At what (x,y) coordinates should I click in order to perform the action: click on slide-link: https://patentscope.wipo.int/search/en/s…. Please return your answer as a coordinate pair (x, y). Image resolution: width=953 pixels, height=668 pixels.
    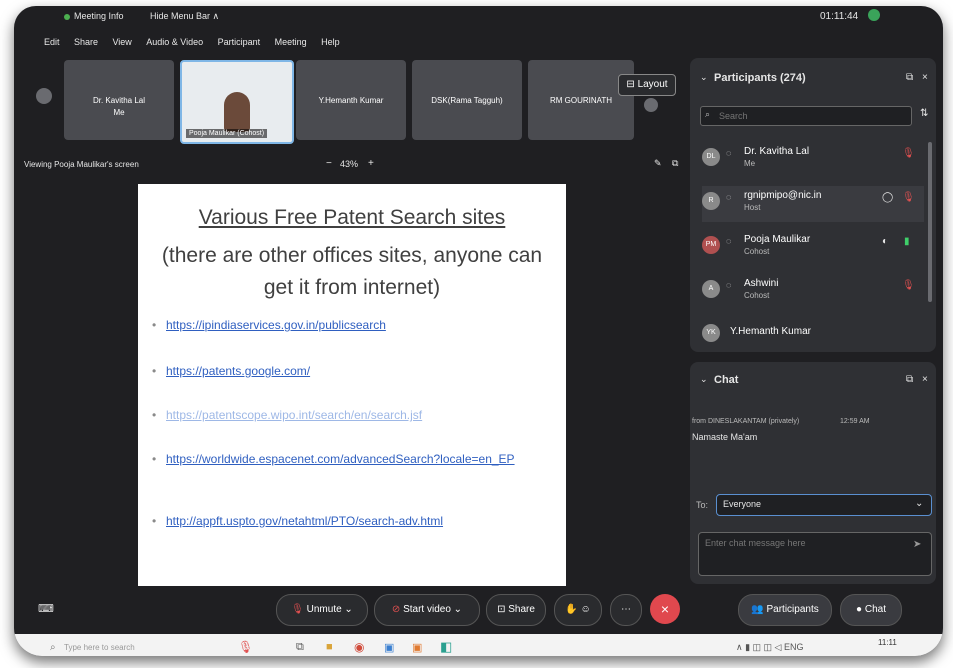
    Looking at the image, I should click on (351, 415).